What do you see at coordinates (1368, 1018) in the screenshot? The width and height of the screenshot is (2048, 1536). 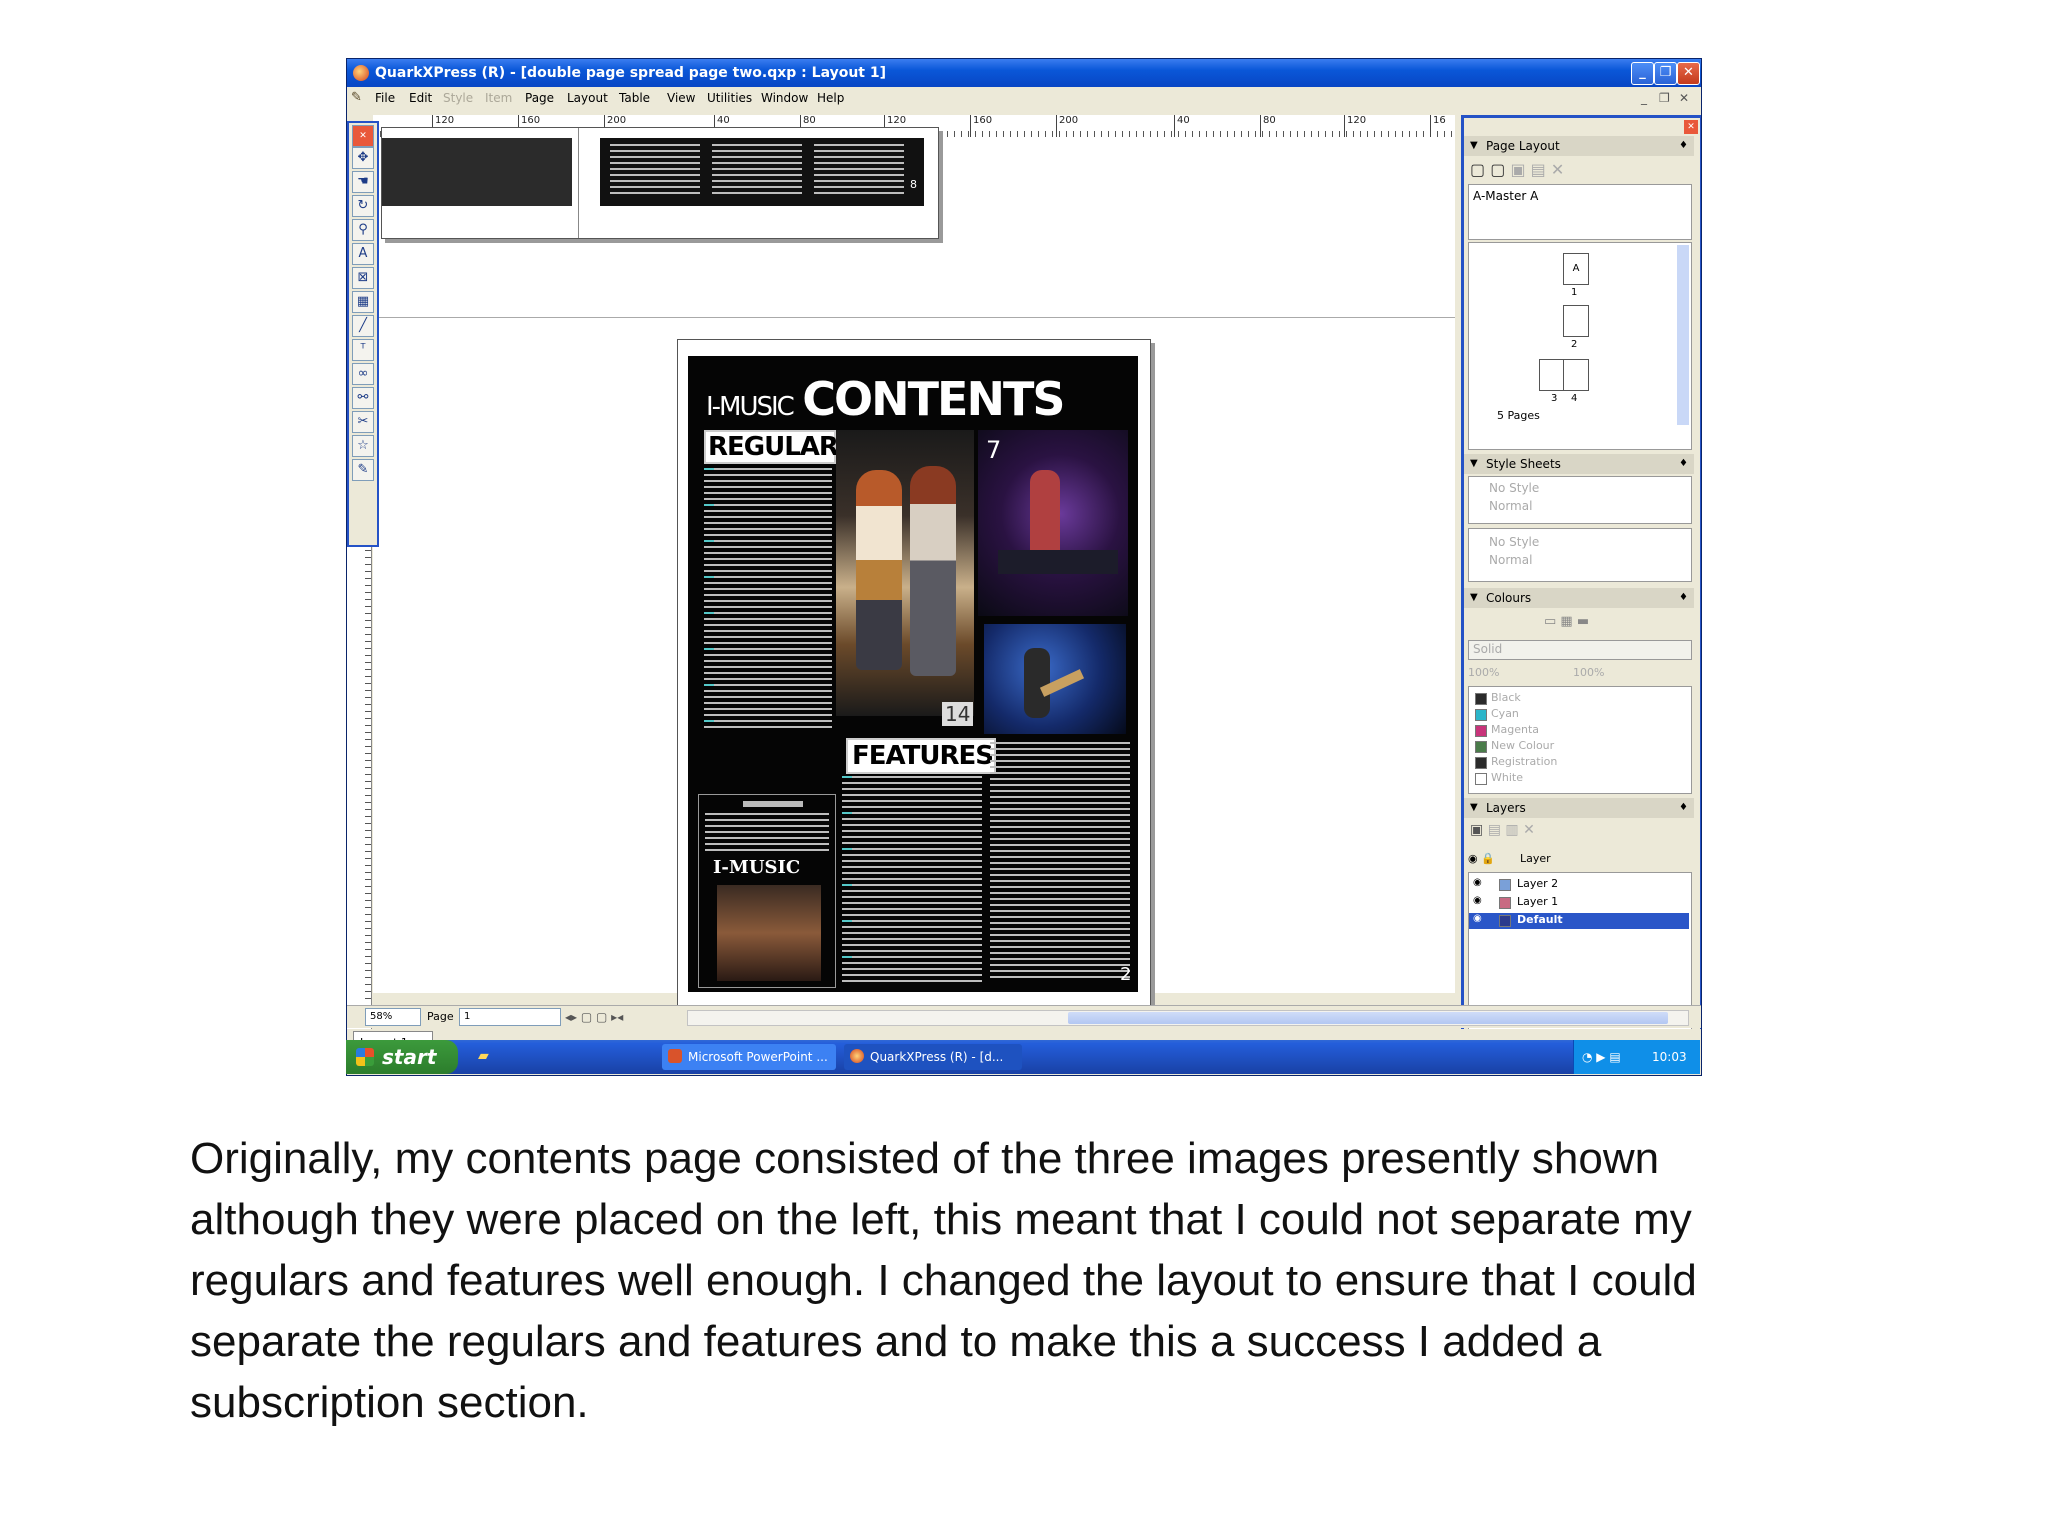 I see `scrollbar-thumb` at bounding box center [1368, 1018].